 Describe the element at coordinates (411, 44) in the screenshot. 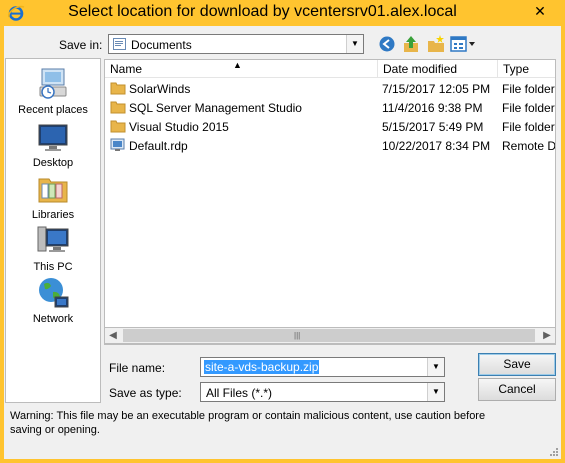

I see `up-folder-icon` at that location.